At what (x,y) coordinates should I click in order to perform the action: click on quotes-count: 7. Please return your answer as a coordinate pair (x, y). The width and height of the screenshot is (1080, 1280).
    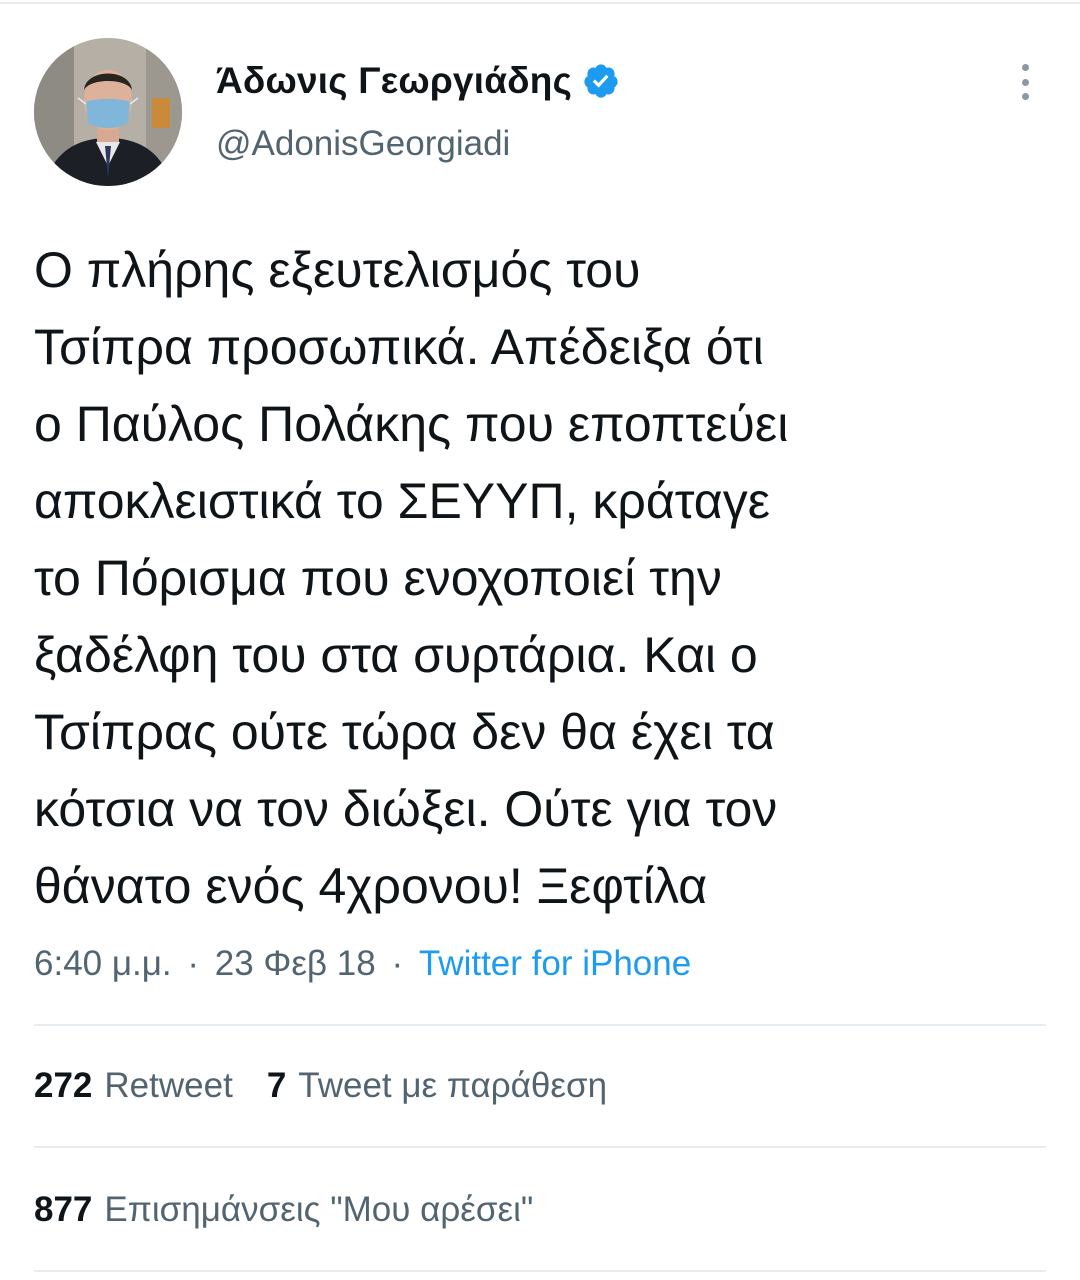
    Looking at the image, I should click on (276, 1085).